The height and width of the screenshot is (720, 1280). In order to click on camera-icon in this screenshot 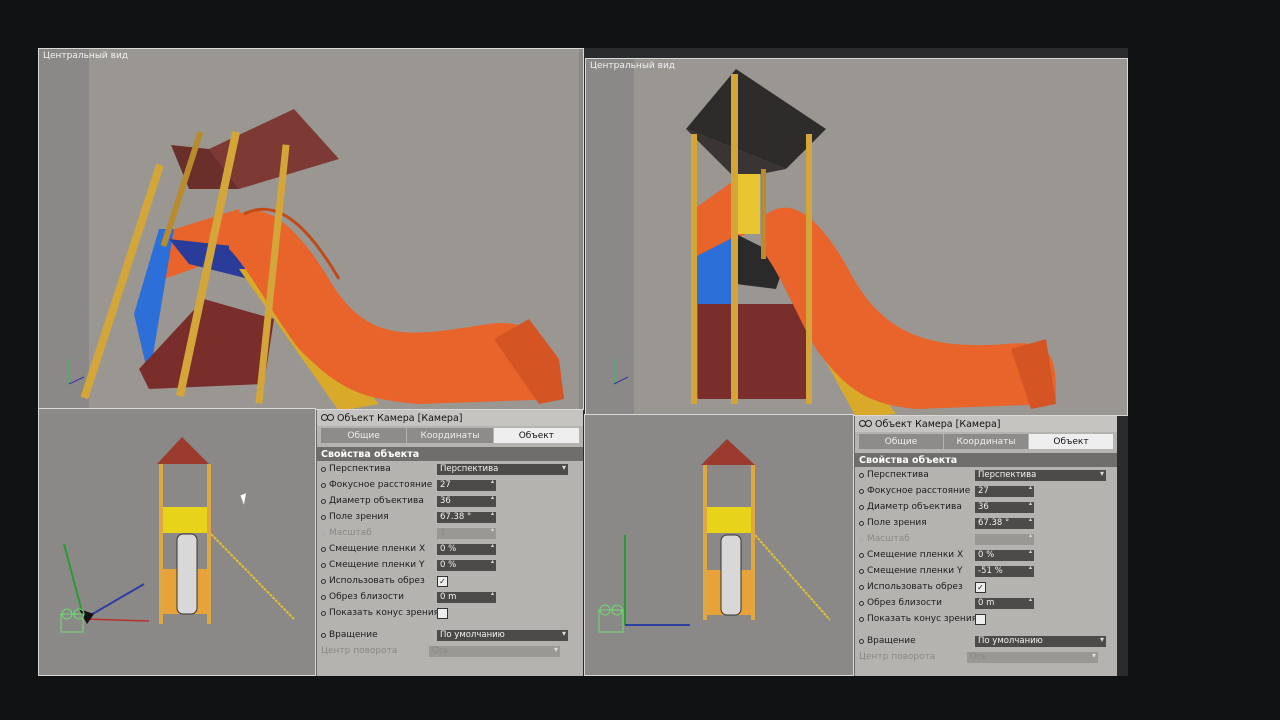, I will do `click(327, 418)`.